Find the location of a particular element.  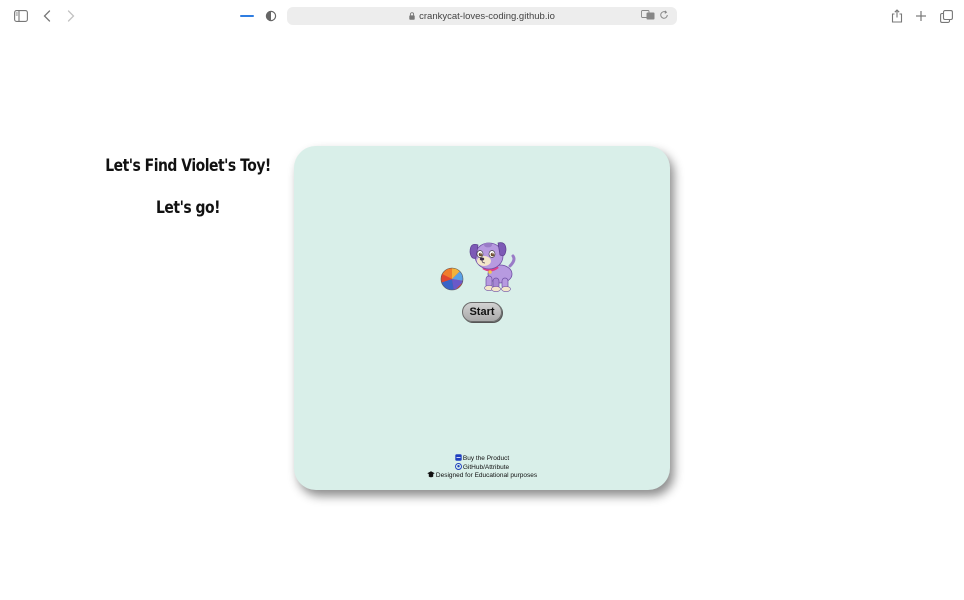

browser-toolbar: crankycat-loves-coding.github.io is located at coordinates (482, 16).